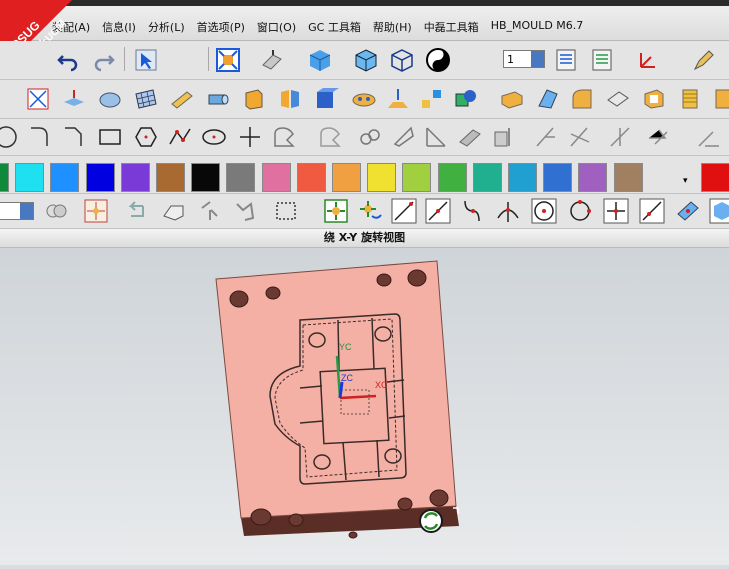 This screenshot has width=729, height=569. What do you see at coordinates (466, 99) in the screenshot?
I see `unite-button` at bounding box center [466, 99].